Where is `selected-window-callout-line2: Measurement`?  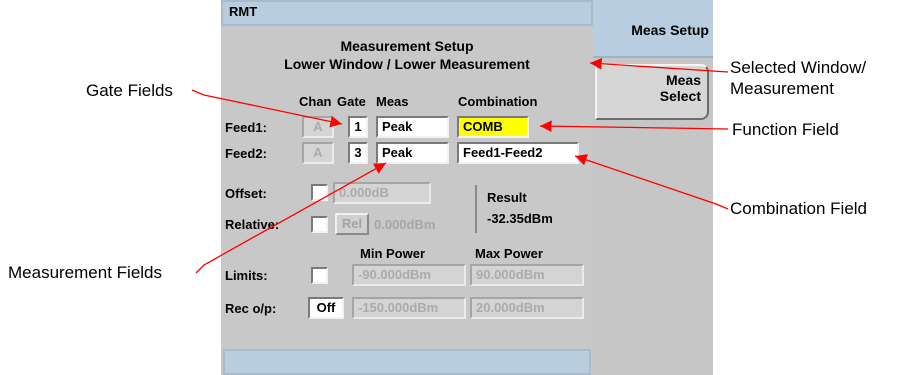
selected-window-callout-line2: Measurement is located at coordinates (782, 88).